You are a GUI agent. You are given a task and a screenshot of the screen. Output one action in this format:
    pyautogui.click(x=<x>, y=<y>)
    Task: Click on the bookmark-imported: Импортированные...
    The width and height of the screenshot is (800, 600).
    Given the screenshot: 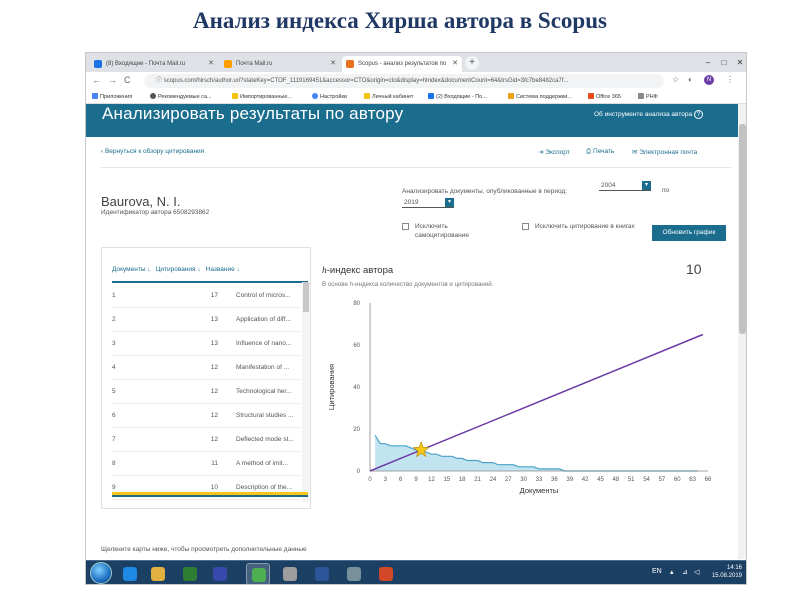 What is the action you would take?
    pyautogui.click(x=262, y=97)
    